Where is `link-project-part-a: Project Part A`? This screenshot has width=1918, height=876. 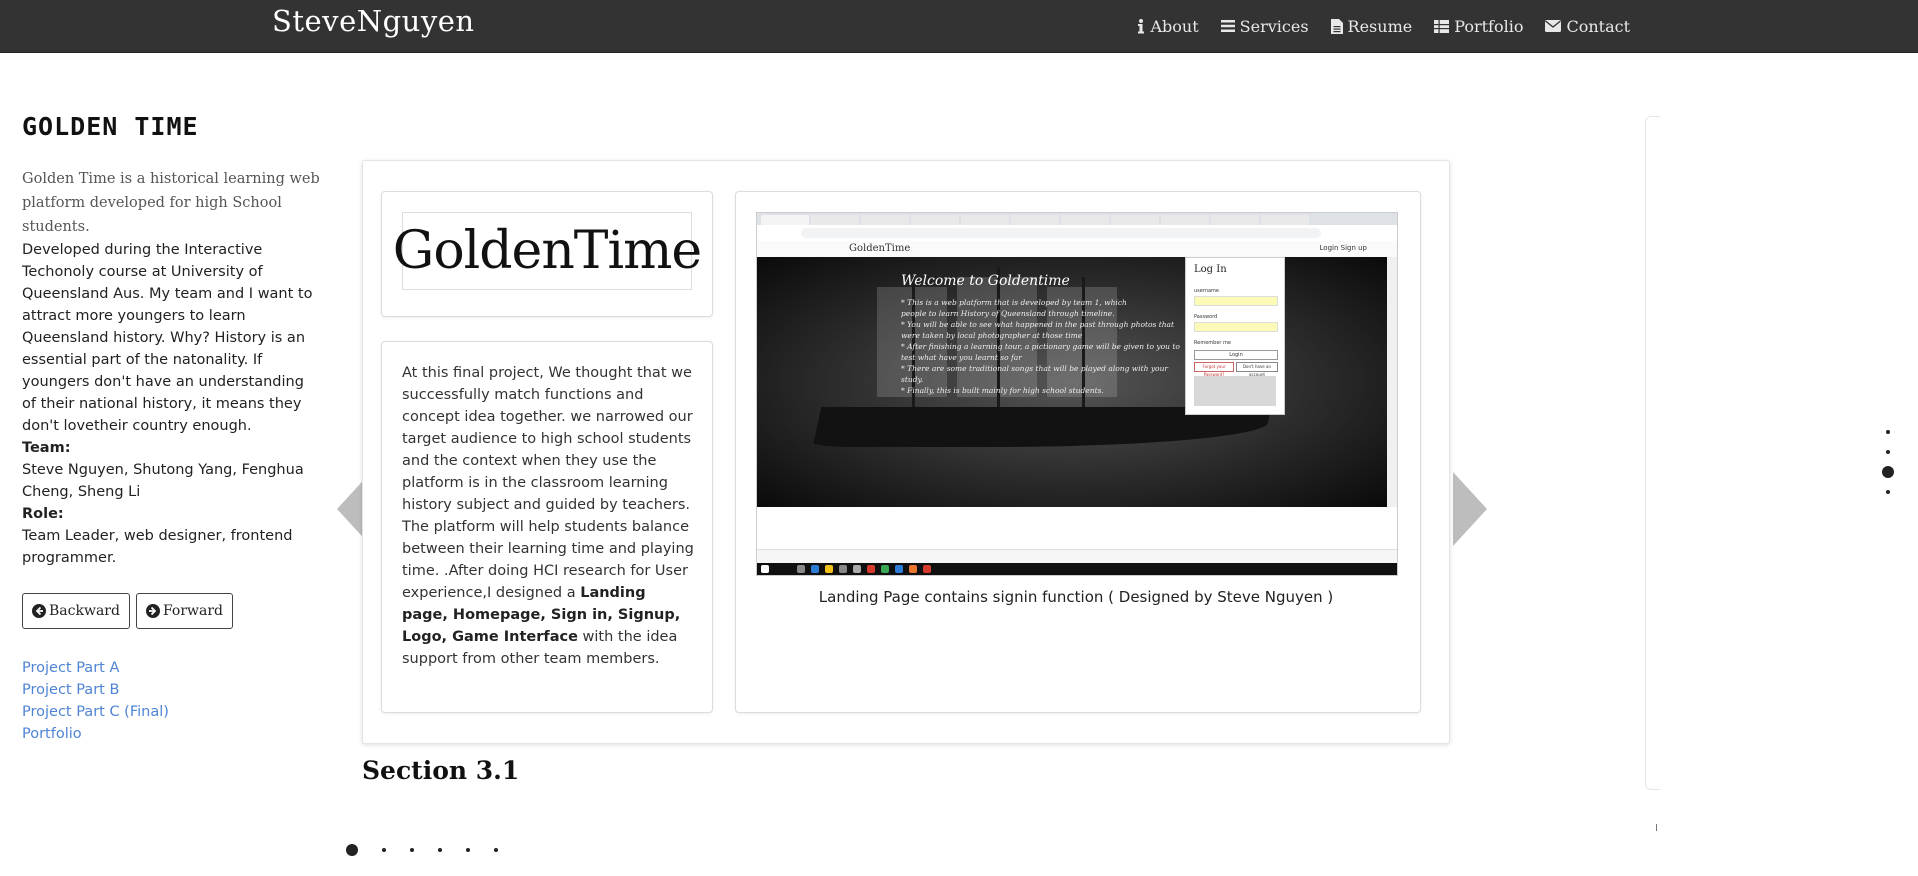 link-project-part-a: Project Part A is located at coordinates (171, 668).